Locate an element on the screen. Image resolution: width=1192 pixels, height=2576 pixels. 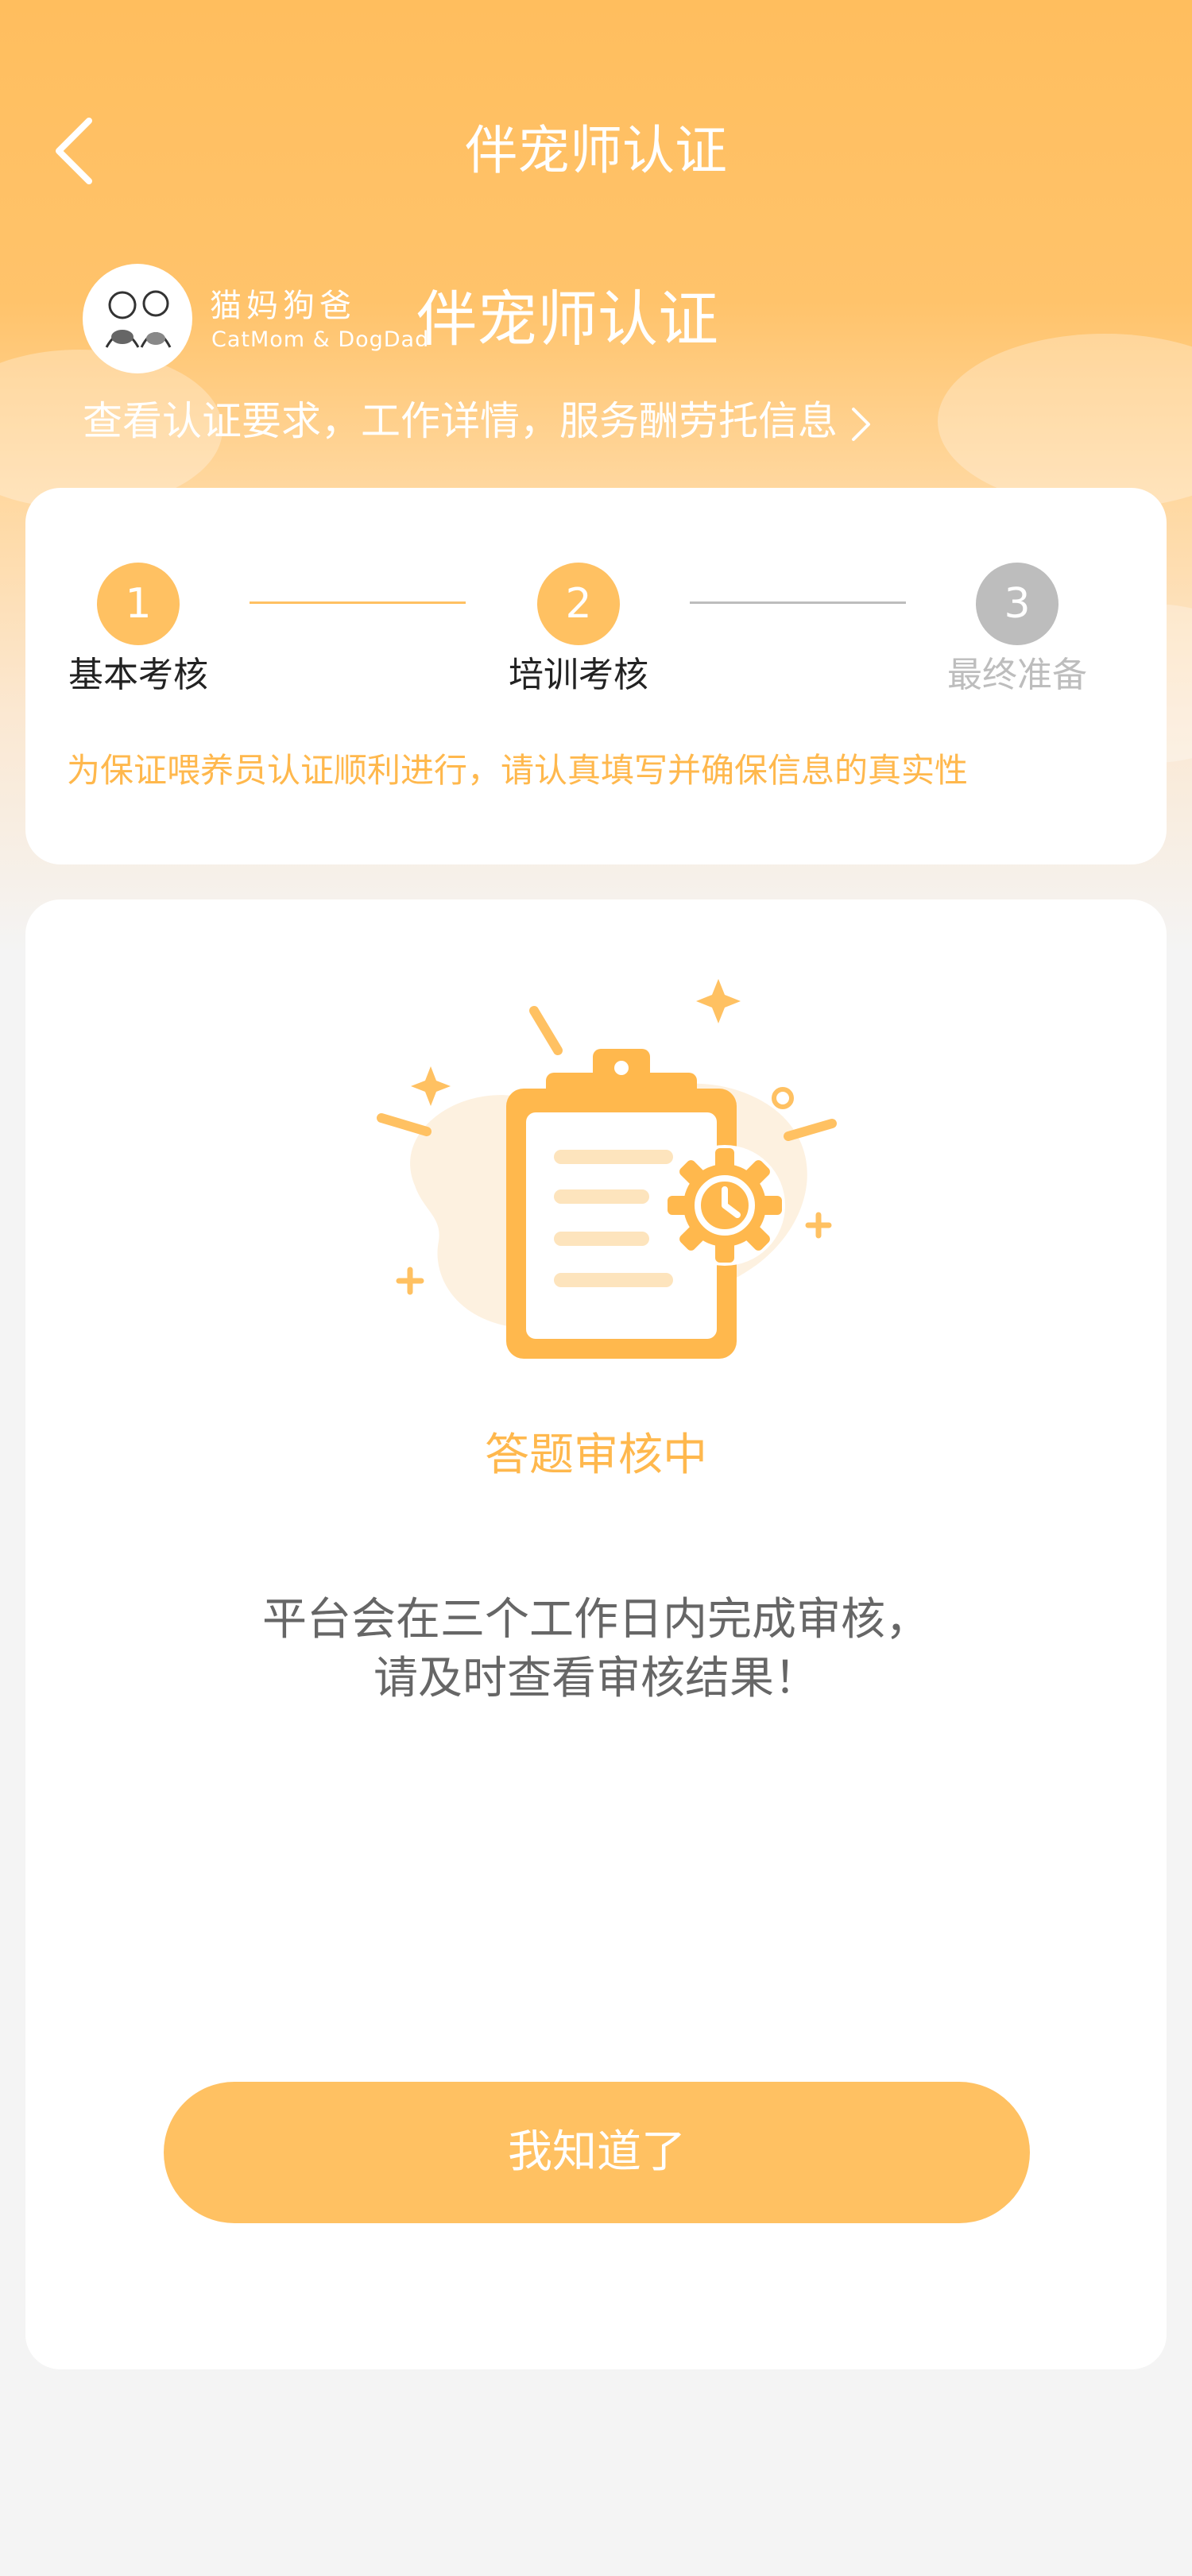
pet-parents-illustration is located at coordinates (138, 319).